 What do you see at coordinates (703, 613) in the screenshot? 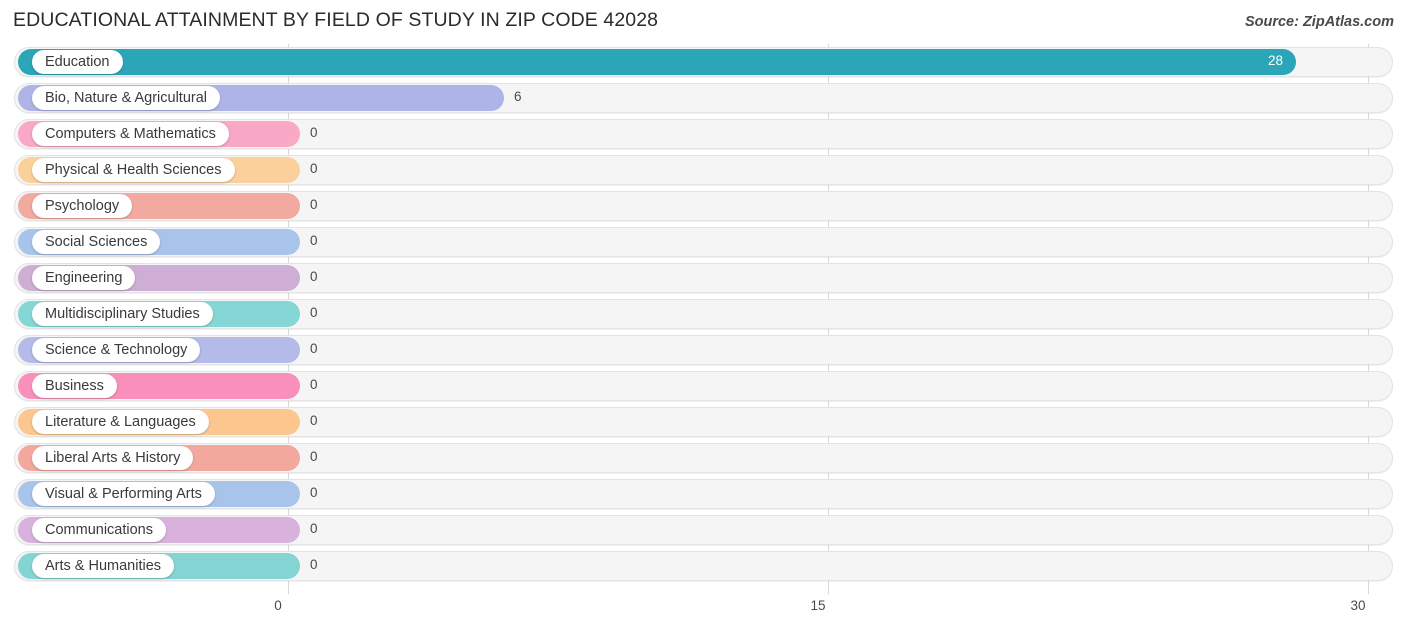
I see `x-axis: 0 15 30` at bounding box center [703, 613].